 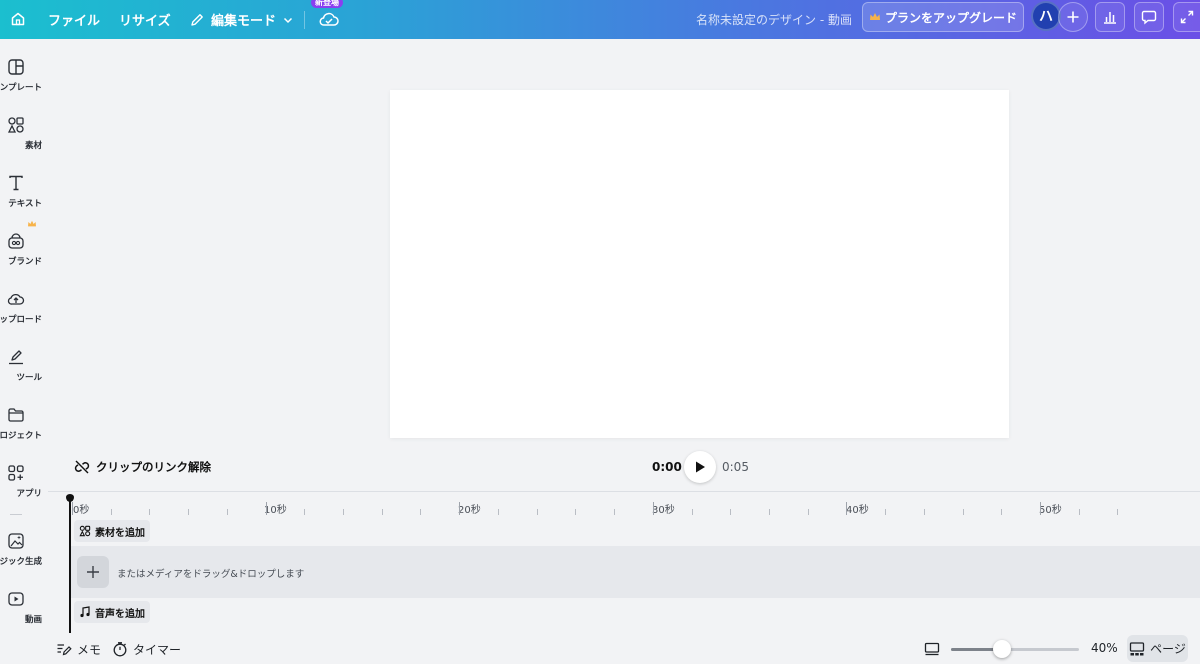 I want to click on sidebar-item-label: ツール, so click(x=29, y=378).